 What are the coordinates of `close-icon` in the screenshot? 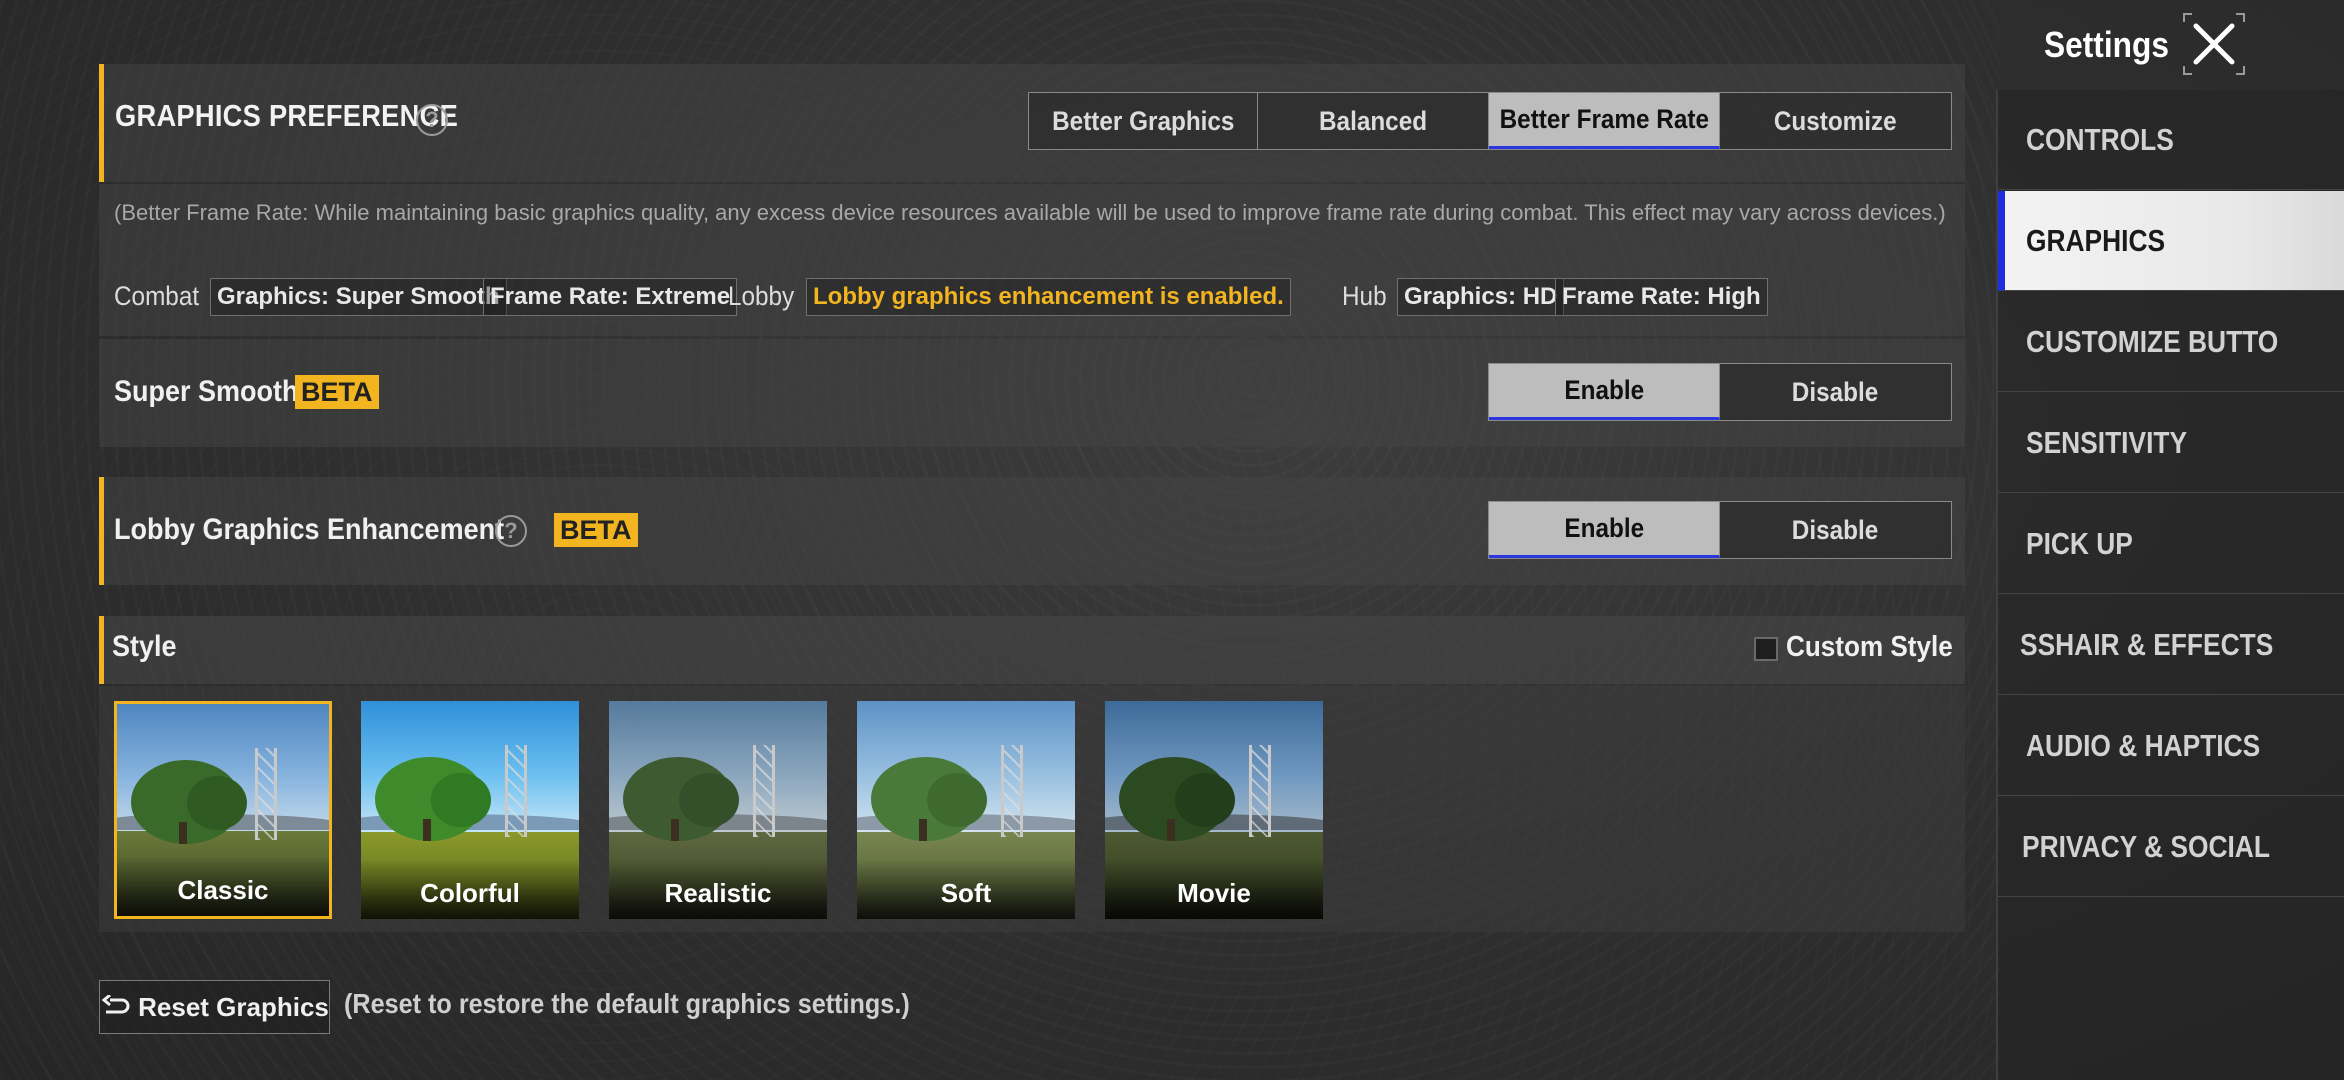 It's located at (2214, 44).